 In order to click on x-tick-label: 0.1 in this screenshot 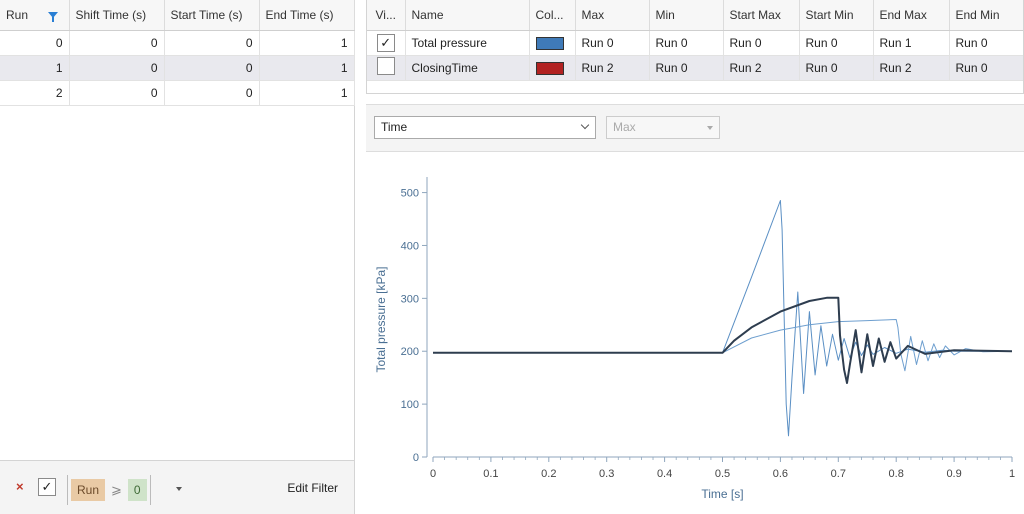, I will do `click(490, 474)`.